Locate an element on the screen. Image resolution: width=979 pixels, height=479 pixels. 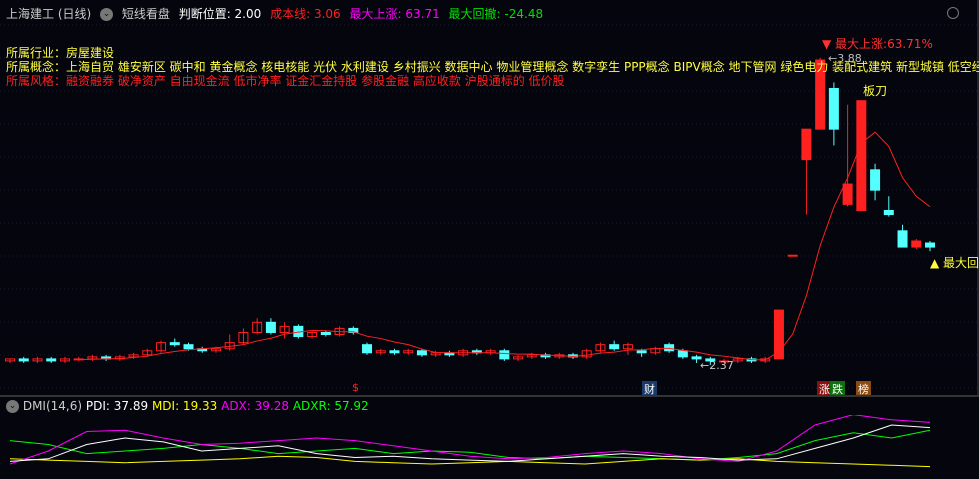
dmi-adx: ADX: 39.28 is located at coordinates (255, 406).